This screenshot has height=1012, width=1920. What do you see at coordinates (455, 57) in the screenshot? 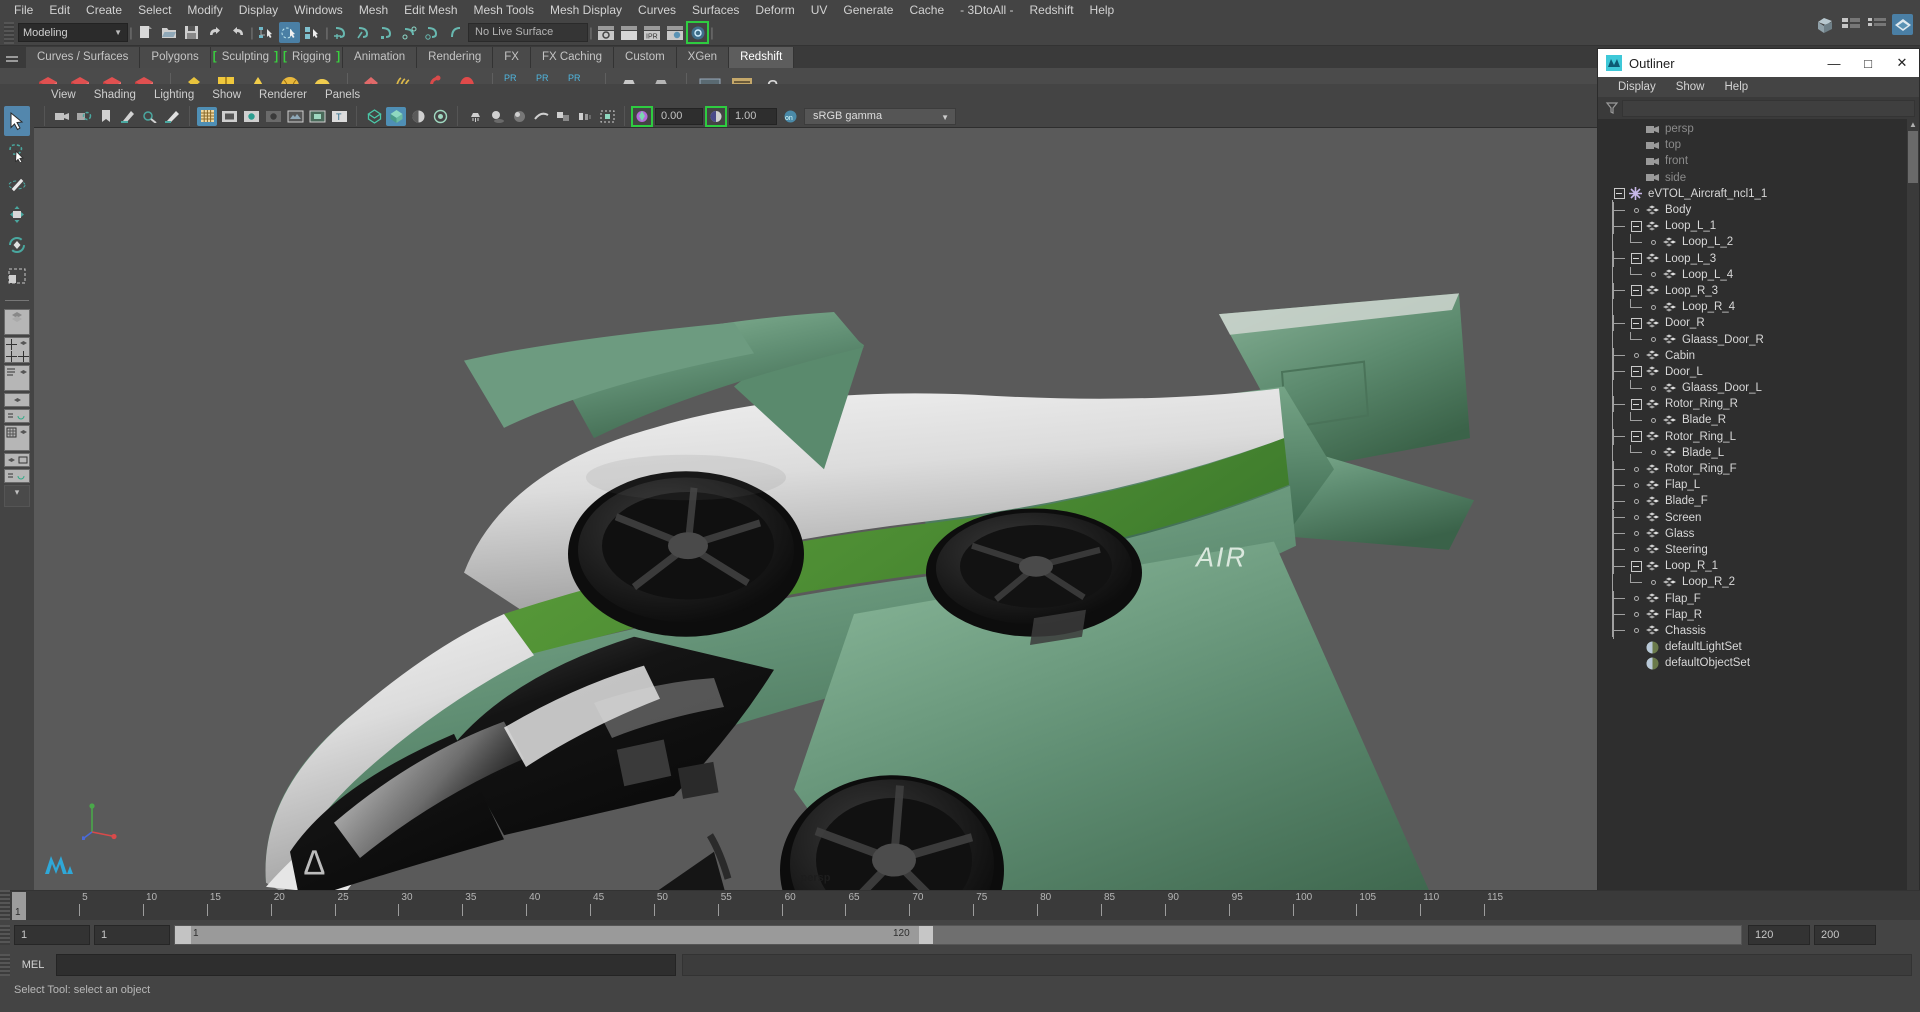
I see `shelf-tab-rendering: Rendering` at bounding box center [455, 57].